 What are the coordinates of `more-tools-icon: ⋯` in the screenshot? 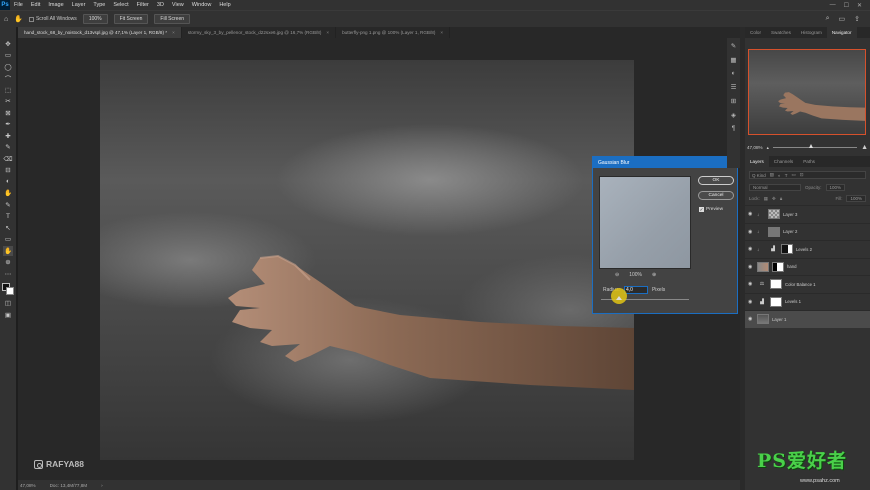 It's located at (8, 274).